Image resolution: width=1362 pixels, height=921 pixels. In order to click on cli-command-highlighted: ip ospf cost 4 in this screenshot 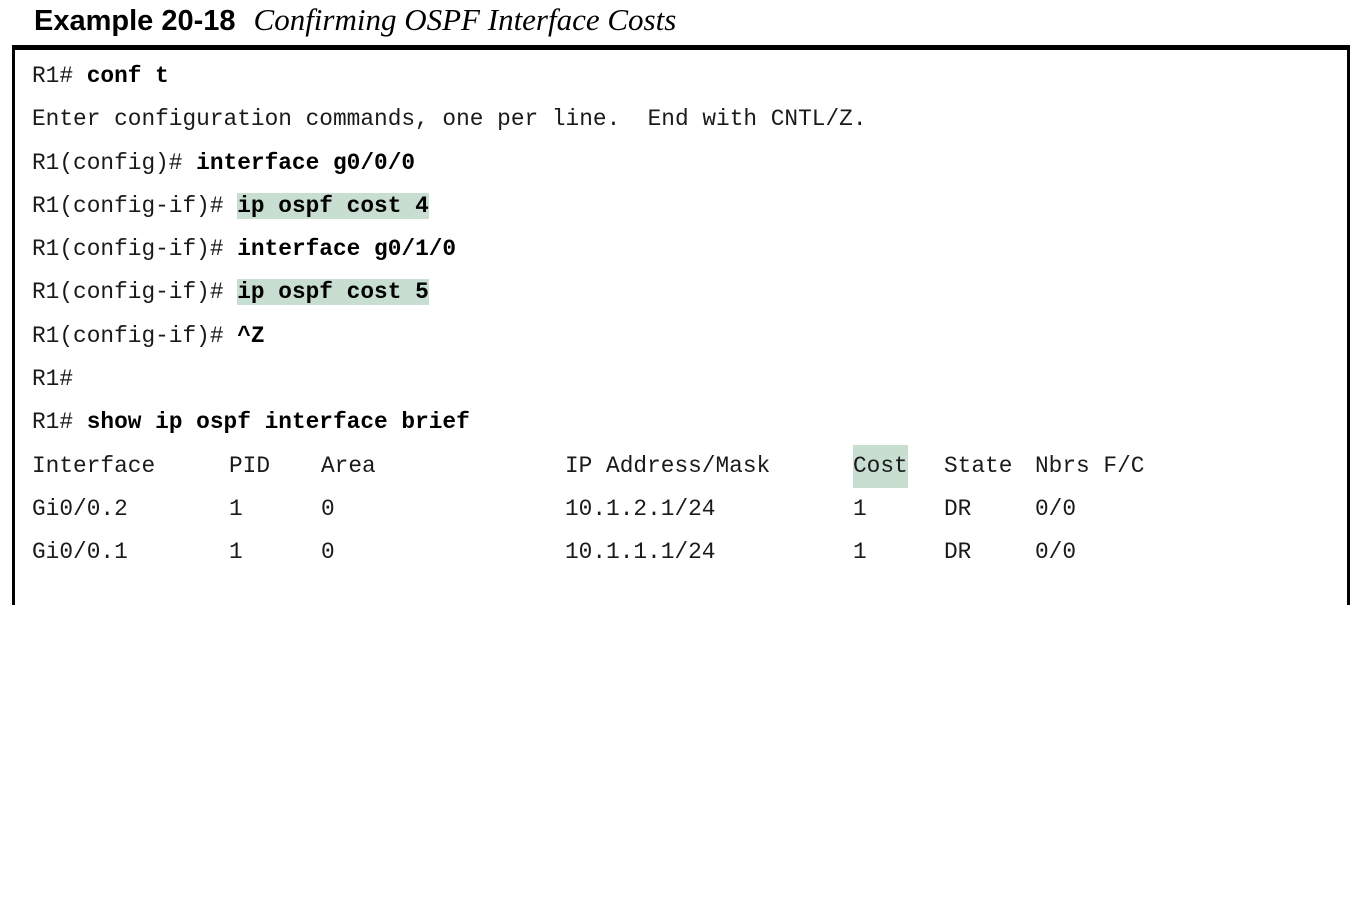, I will do `click(333, 205)`.